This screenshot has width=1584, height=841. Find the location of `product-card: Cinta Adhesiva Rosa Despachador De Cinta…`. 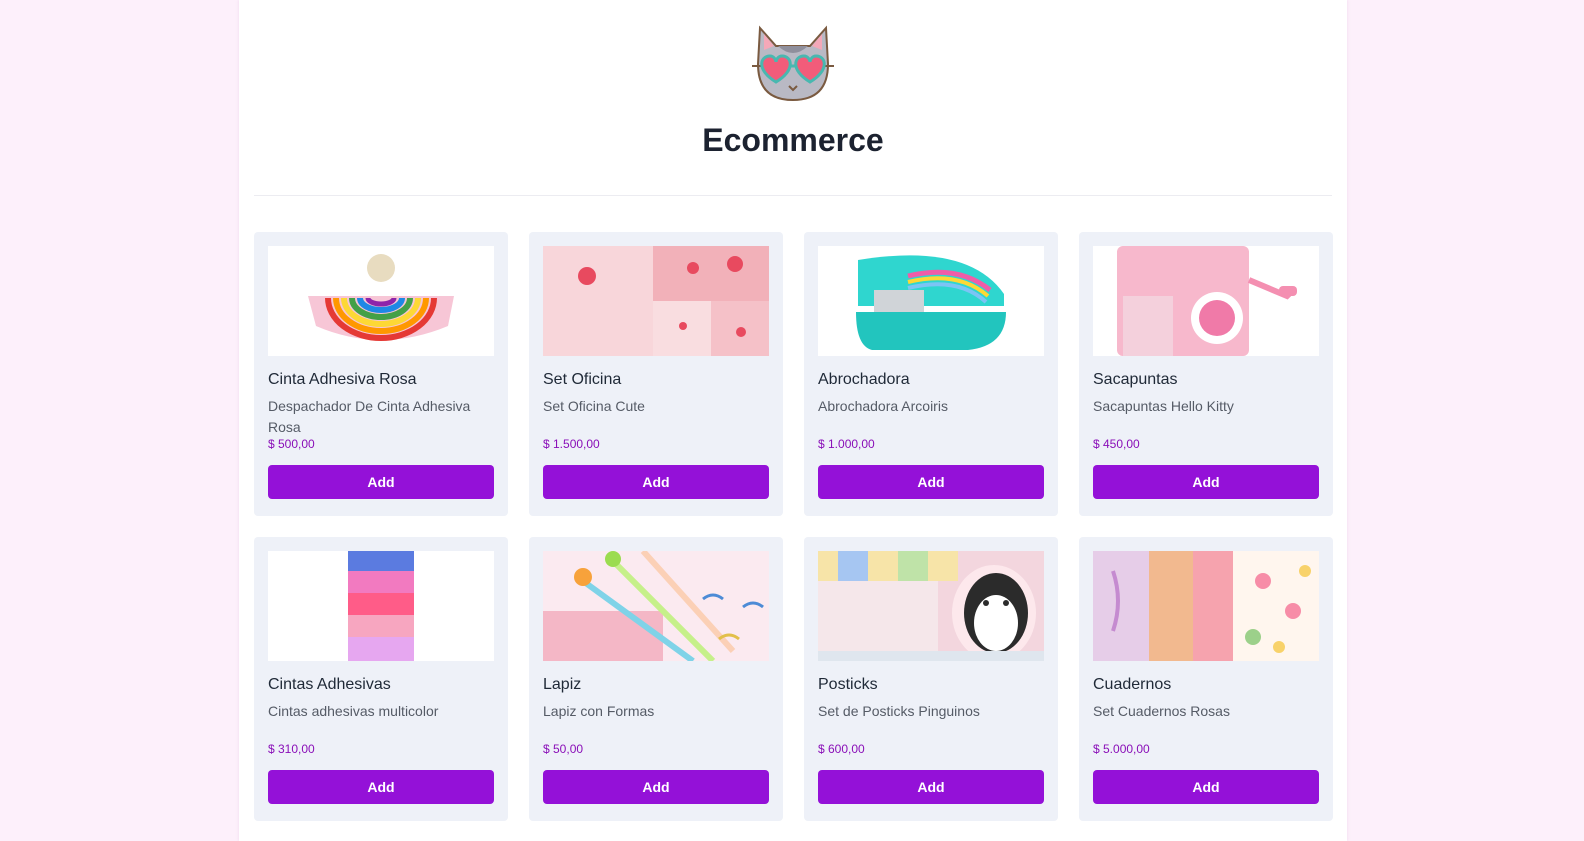

product-card: Cinta Adhesiva Rosa Despachador De Cinta… is located at coordinates (381, 374).